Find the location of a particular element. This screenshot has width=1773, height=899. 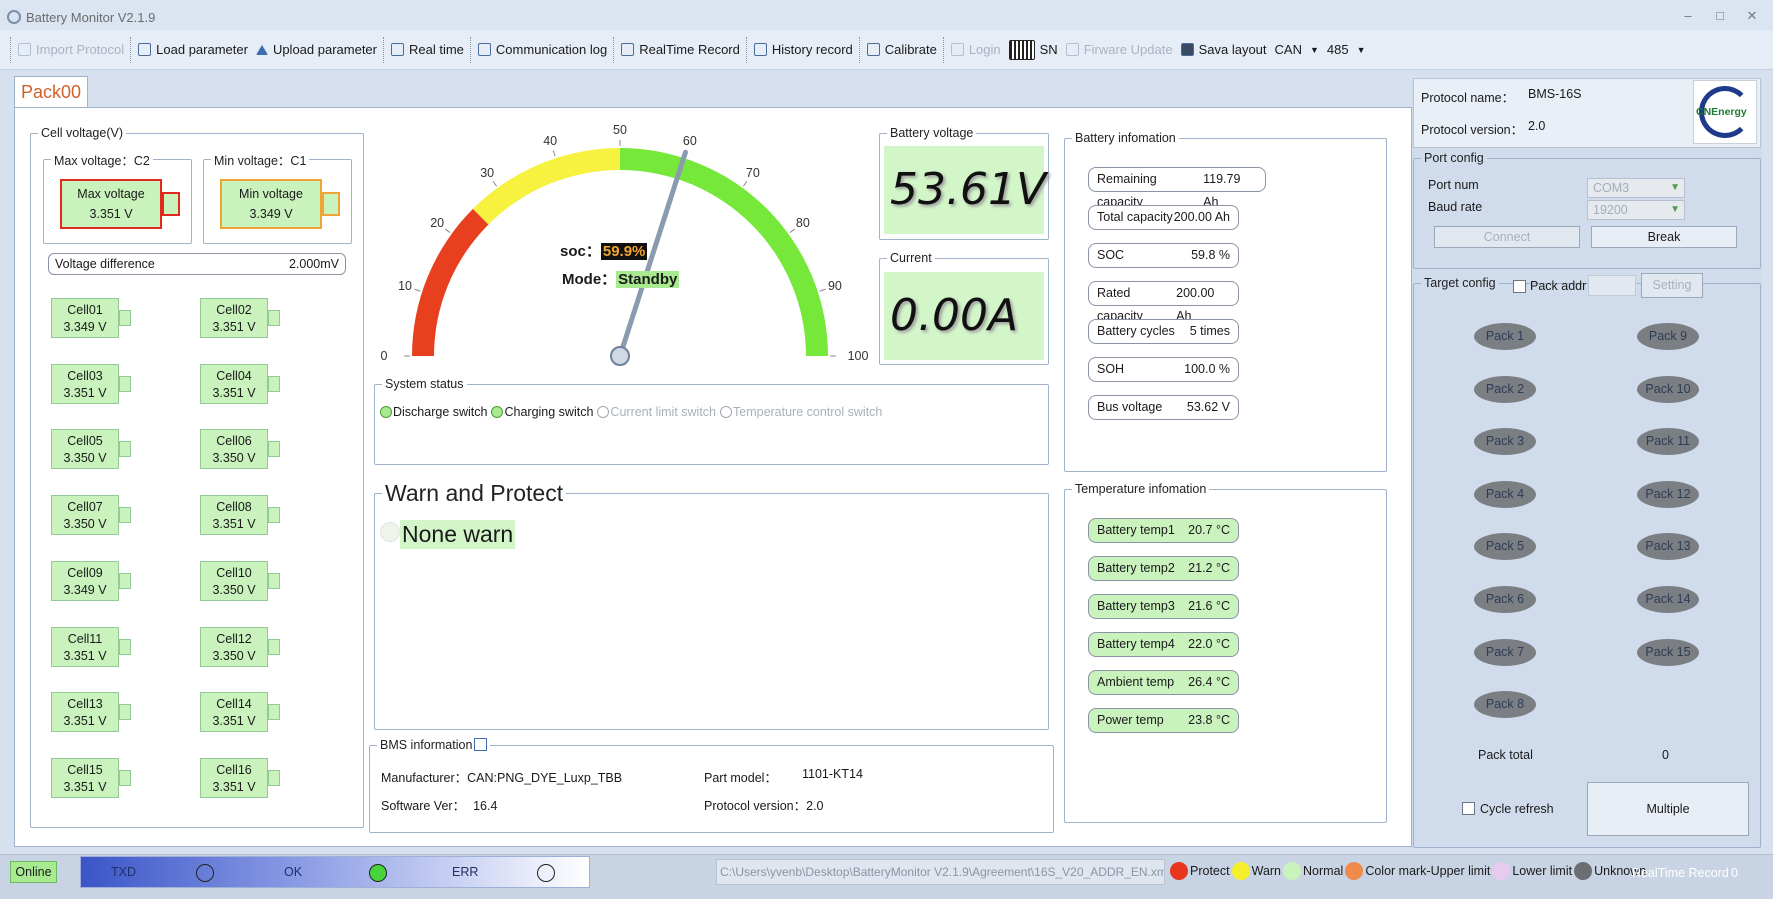

pack-button: Pack 11 is located at coordinates (1668, 442).